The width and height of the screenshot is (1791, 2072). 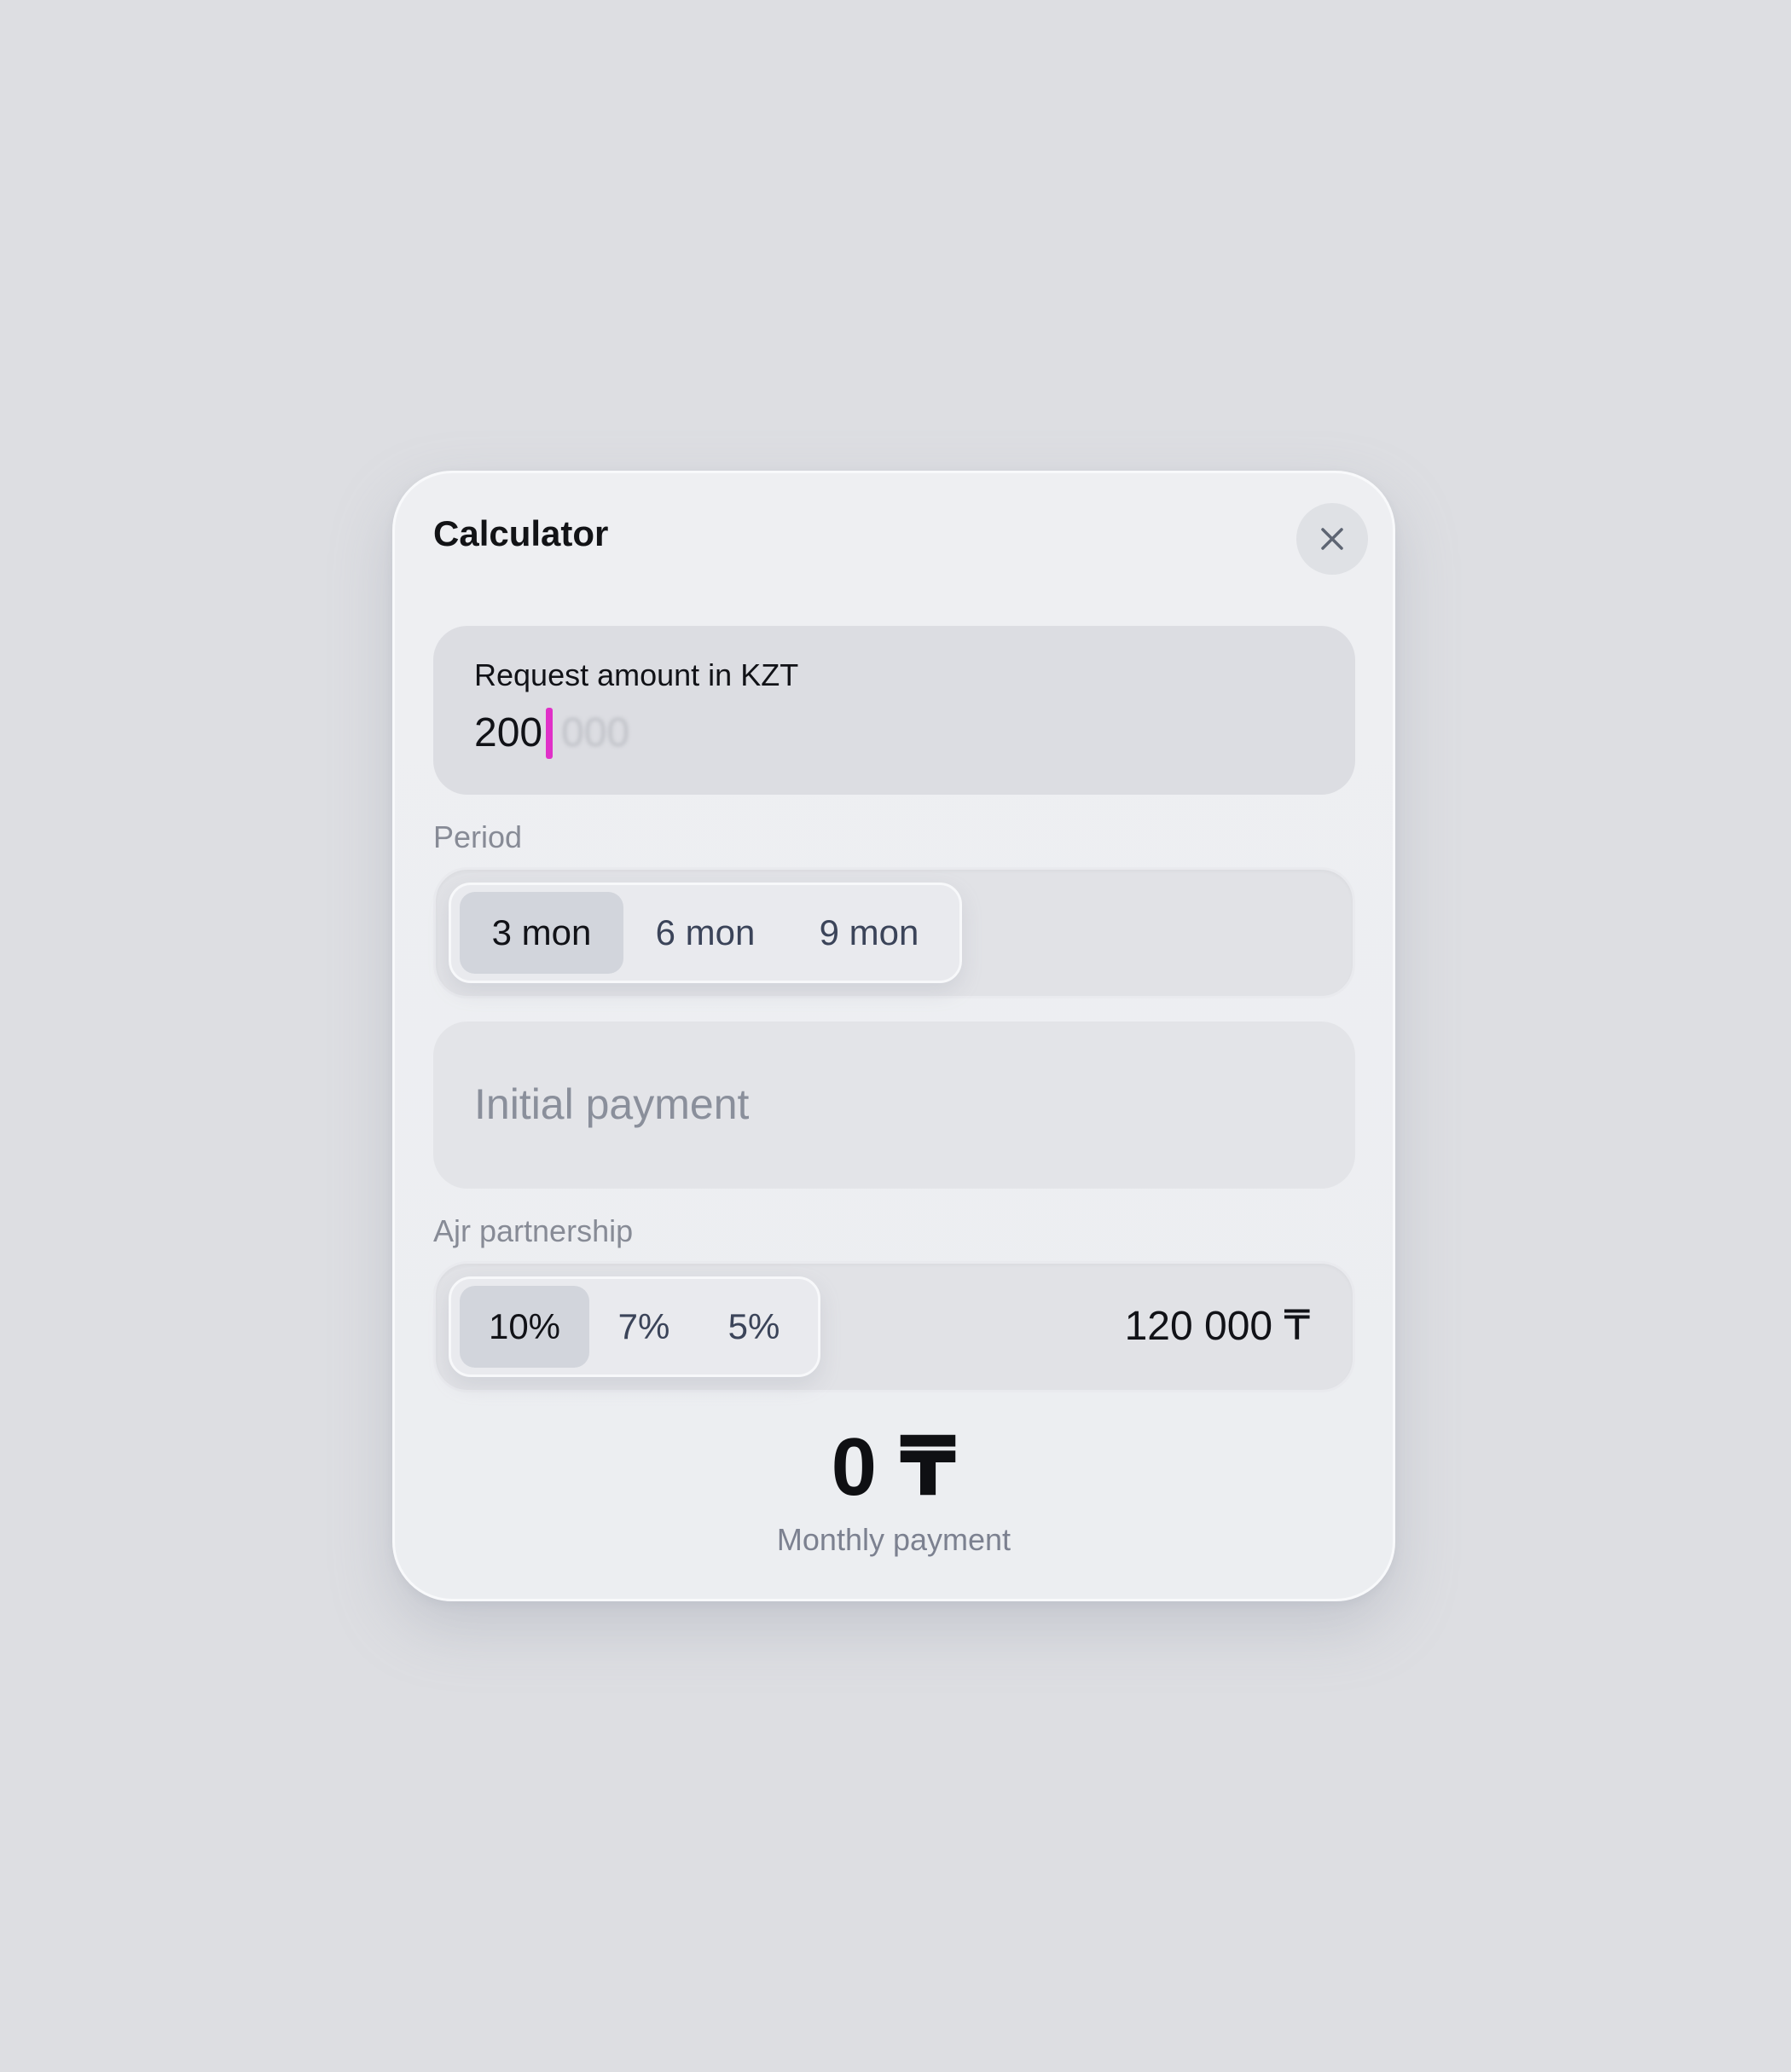 What do you see at coordinates (643, 1327) in the screenshot?
I see `partnership-option-7: 7%` at bounding box center [643, 1327].